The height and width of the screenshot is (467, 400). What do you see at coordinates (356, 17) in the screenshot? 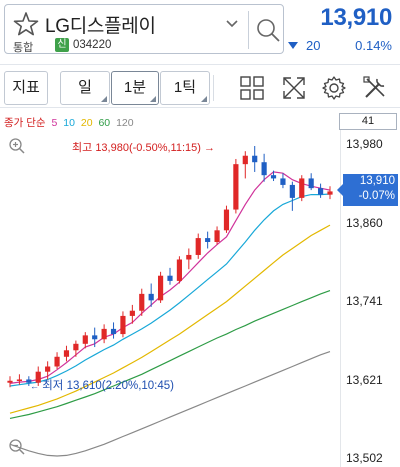
I see `current-price: 13,910` at bounding box center [356, 17].